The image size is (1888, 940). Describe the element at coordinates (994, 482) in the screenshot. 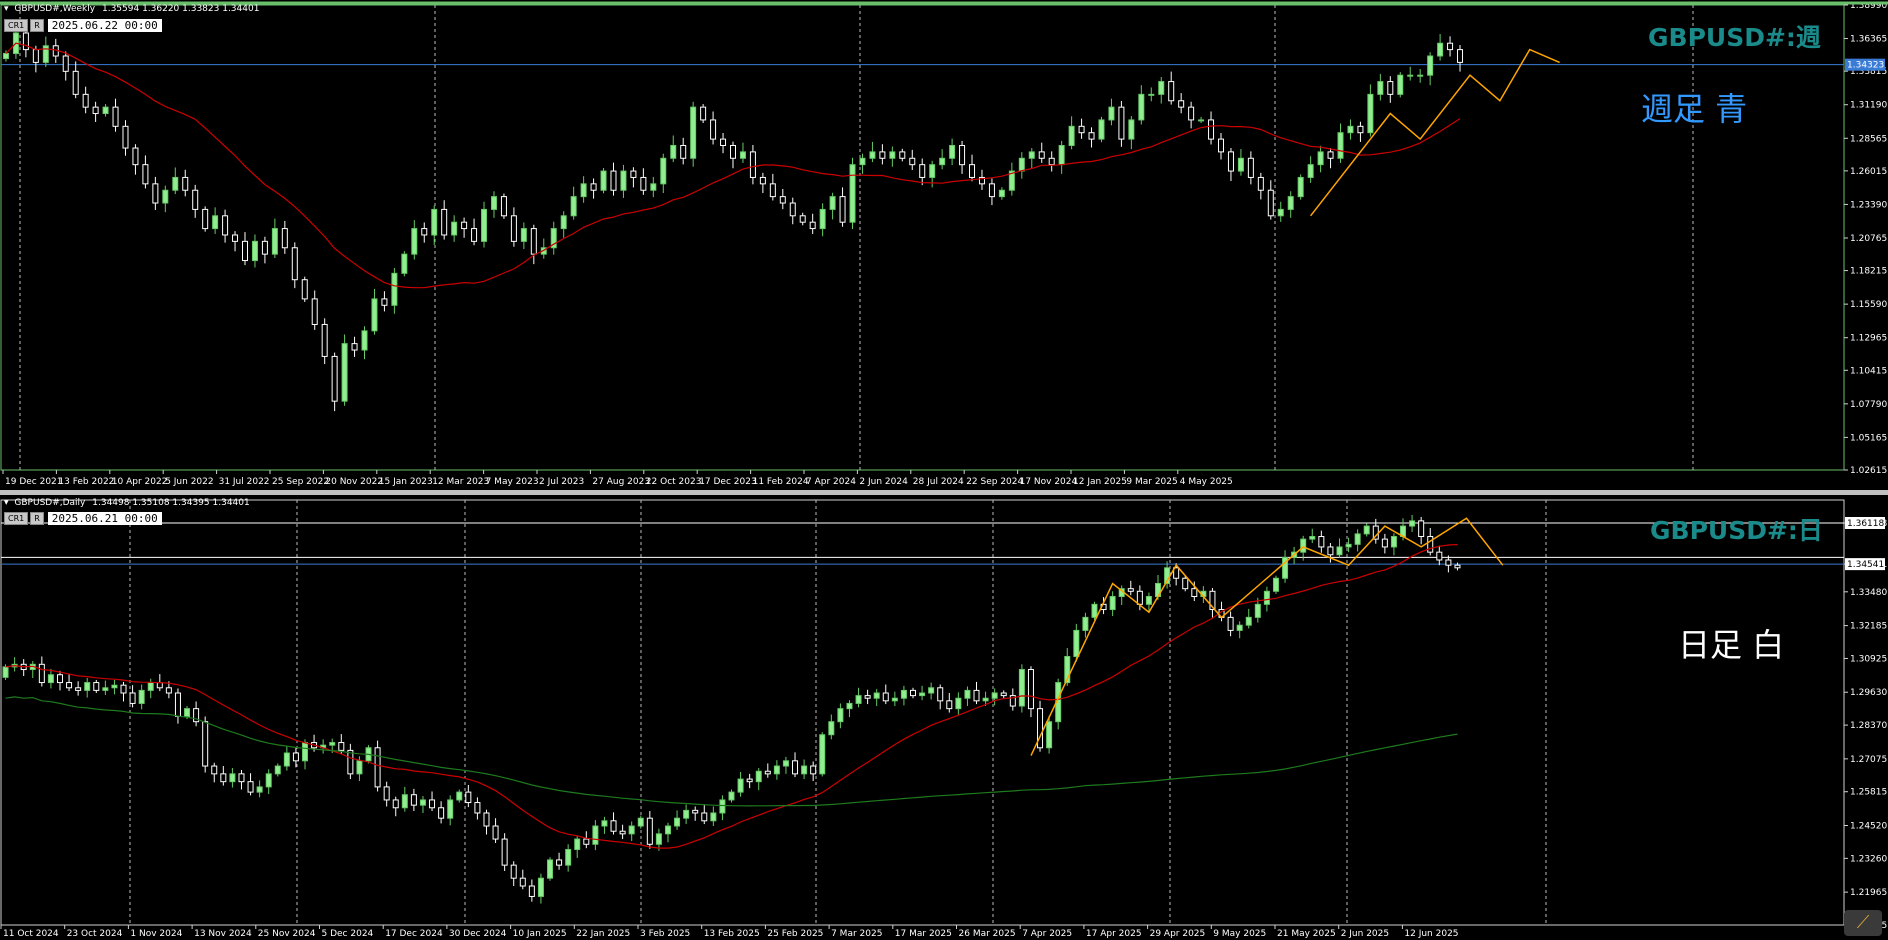

I see `x-tick-label: 22 Sep 2024` at that location.